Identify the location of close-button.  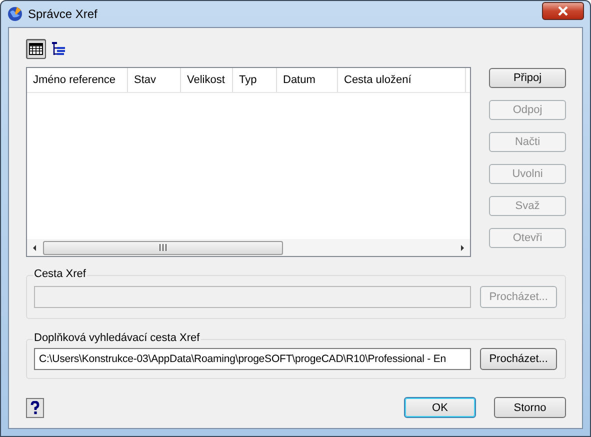
(563, 11).